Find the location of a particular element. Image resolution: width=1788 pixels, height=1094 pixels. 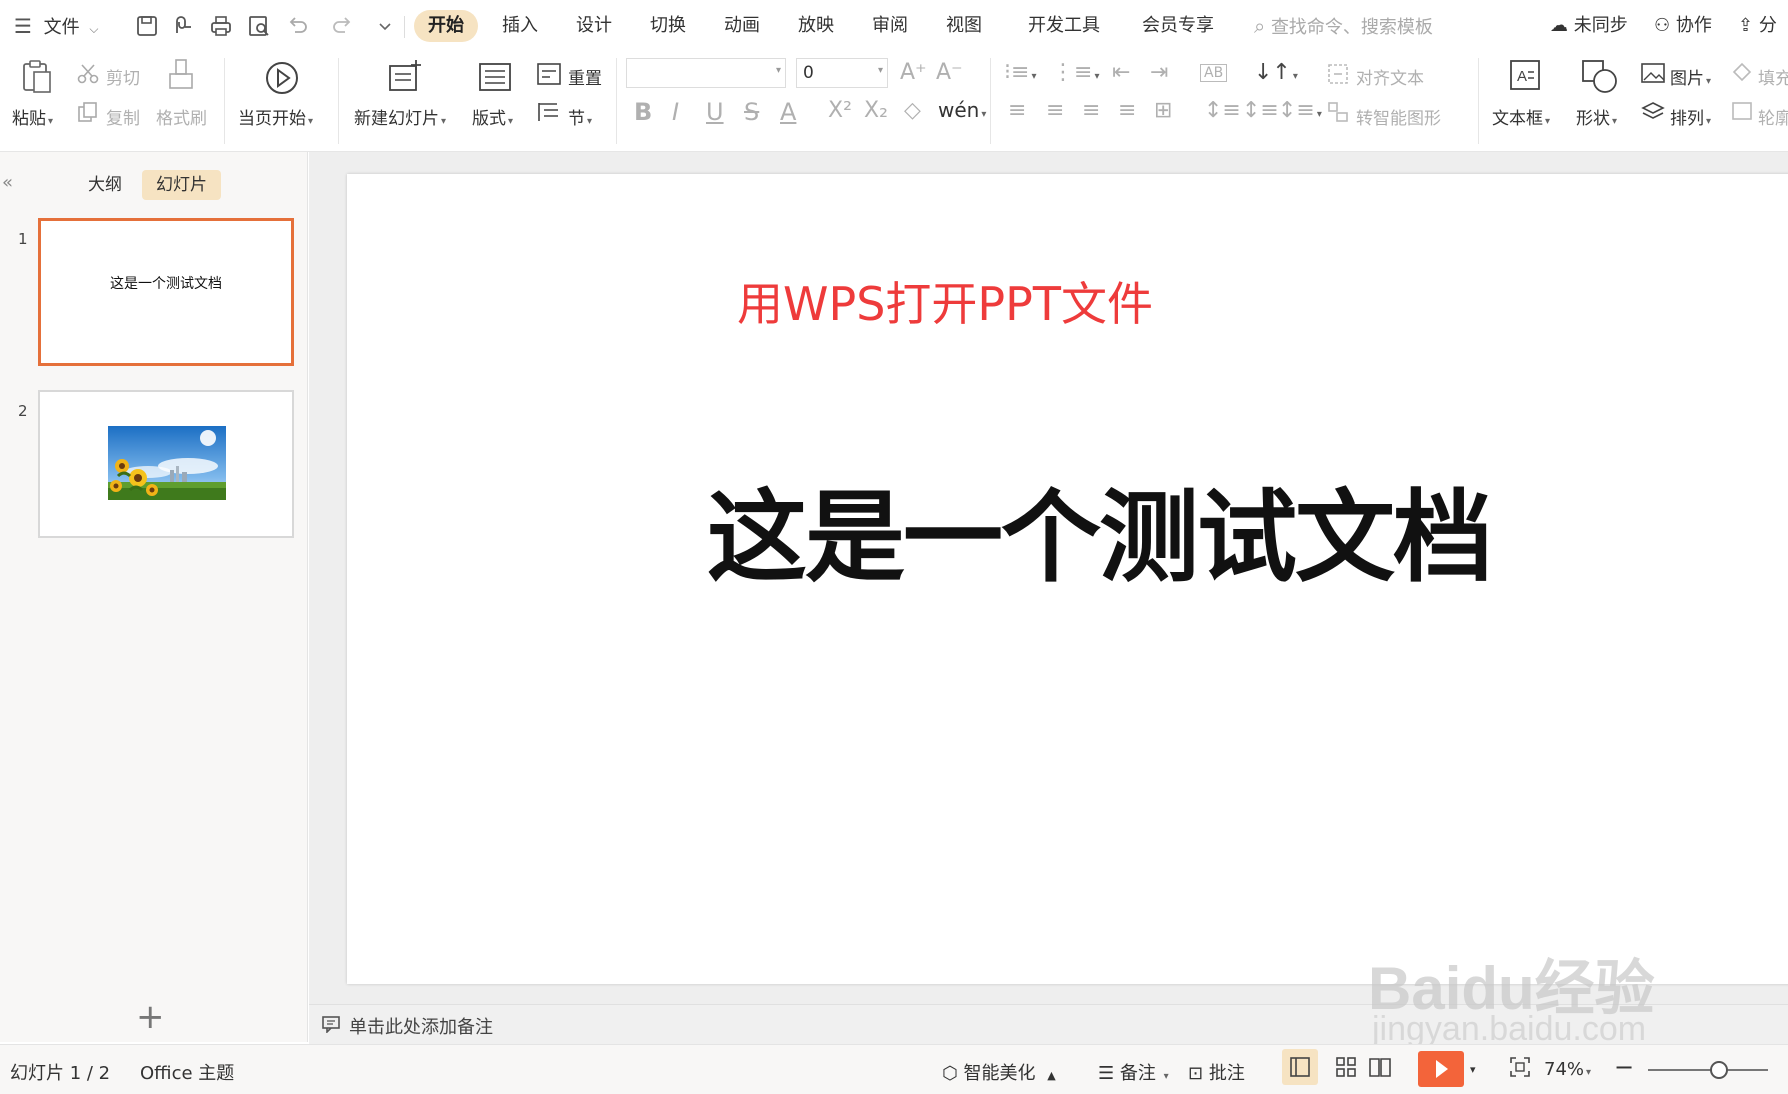

comments-button: ⊡ 批注 is located at coordinates (1216, 1072).